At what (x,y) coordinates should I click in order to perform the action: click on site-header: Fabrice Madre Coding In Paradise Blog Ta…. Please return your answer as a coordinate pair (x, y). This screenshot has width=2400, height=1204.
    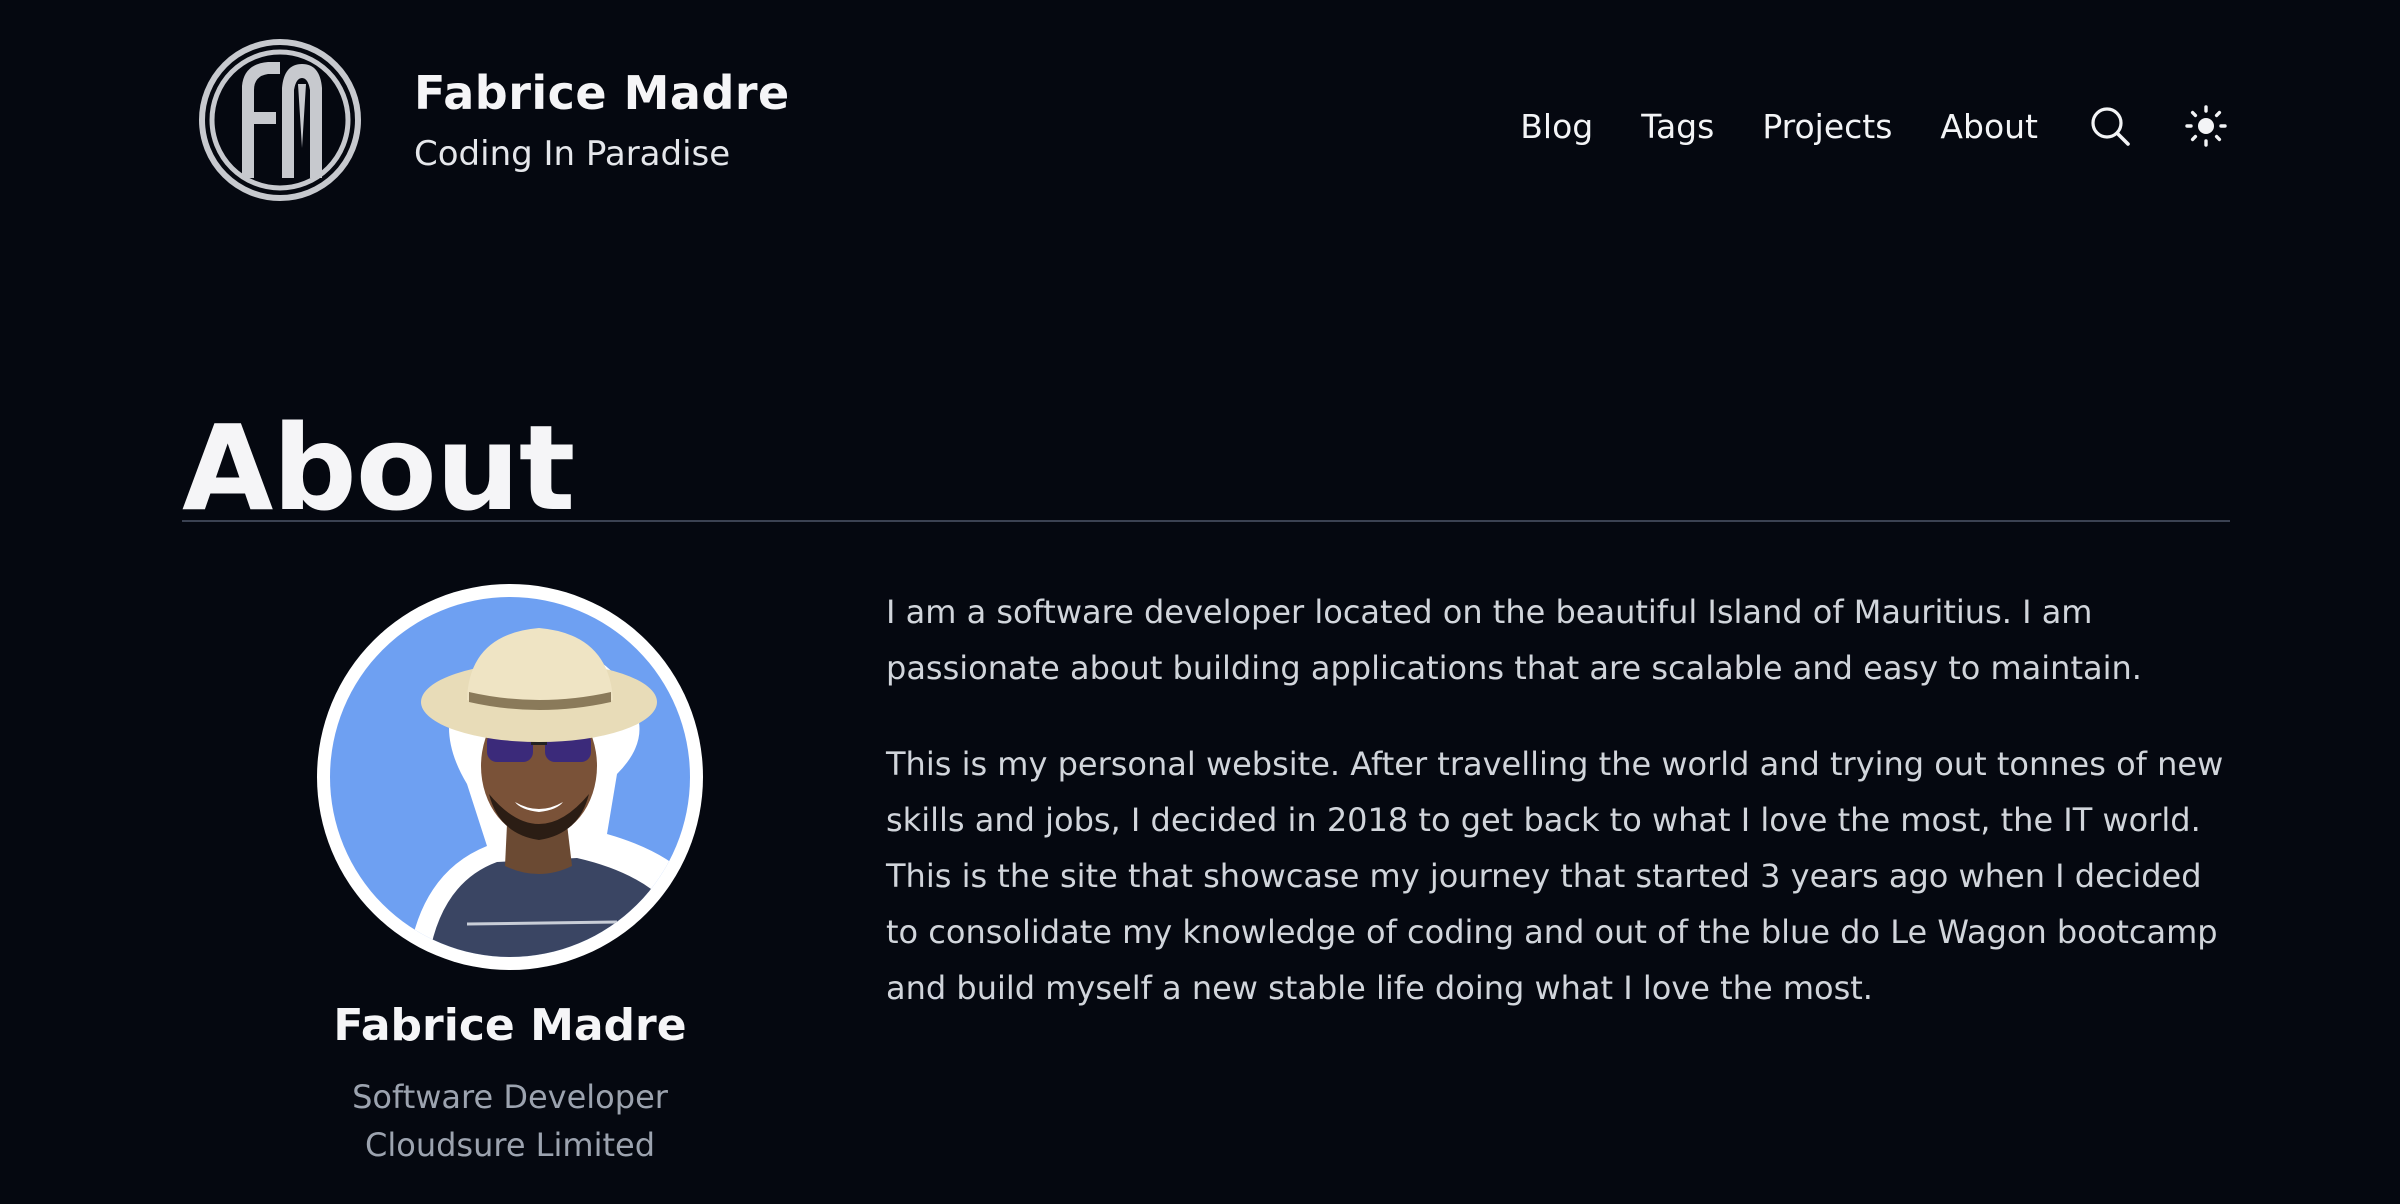
    Looking at the image, I should click on (1206, 120).